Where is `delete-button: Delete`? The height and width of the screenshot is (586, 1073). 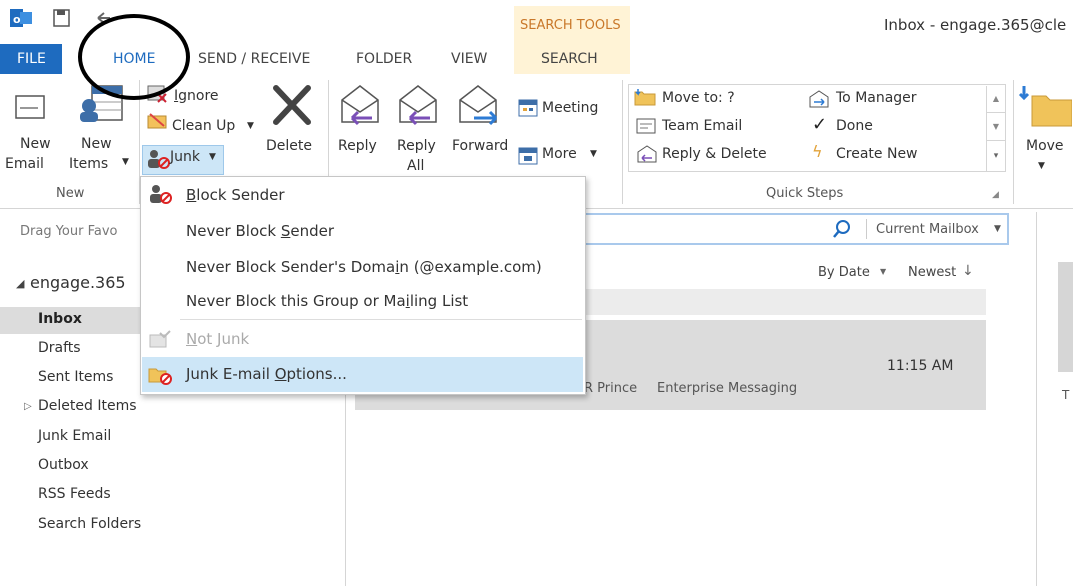
delete-button: Delete is located at coordinates (289, 146).